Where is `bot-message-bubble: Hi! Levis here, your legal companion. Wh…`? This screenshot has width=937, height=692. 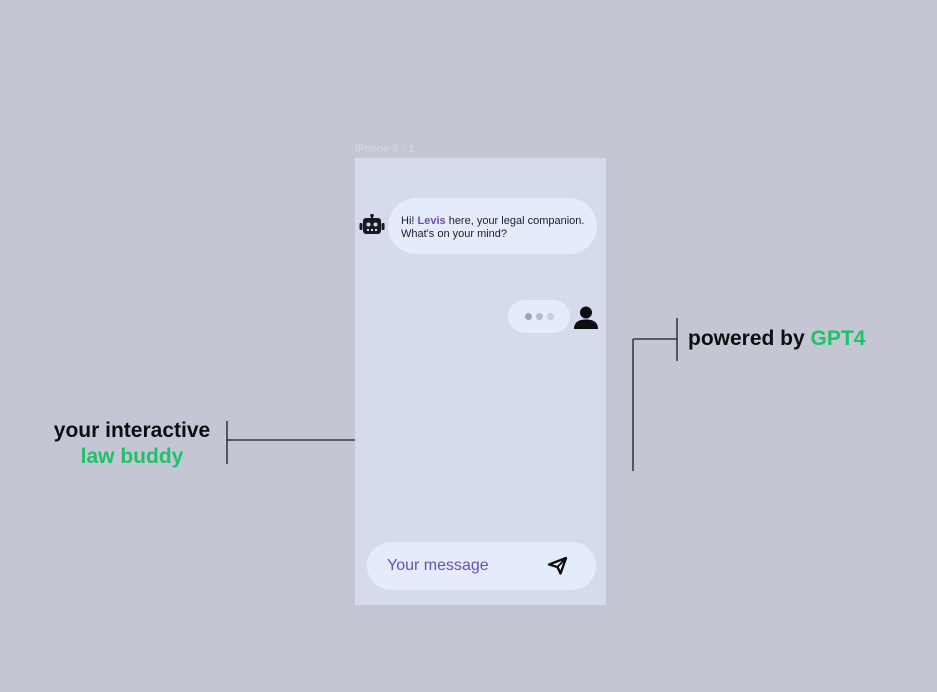
bot-message-bubble: Hi! Levis here, your legal companion. Wh… is located at coordinates (492, 226).